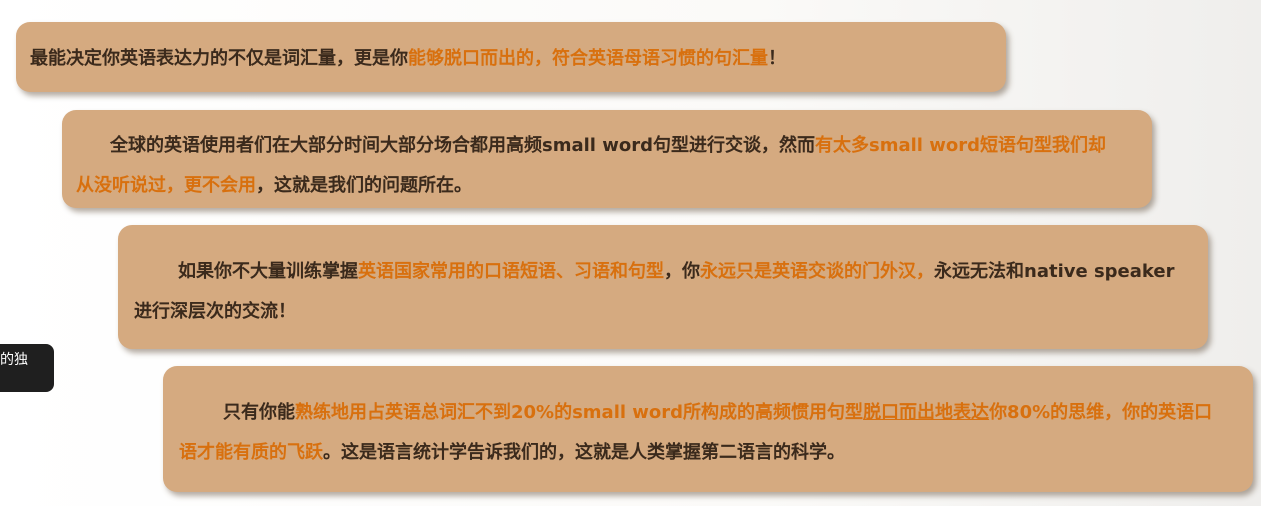 Image resolution: width=1261 pixels, height=506 pixels. Describe the element at coordinates (219, 58) in the screenshot. I see `text-segment: 最能决定你英语表达力的不仅是词汇量，更是你` at that location.